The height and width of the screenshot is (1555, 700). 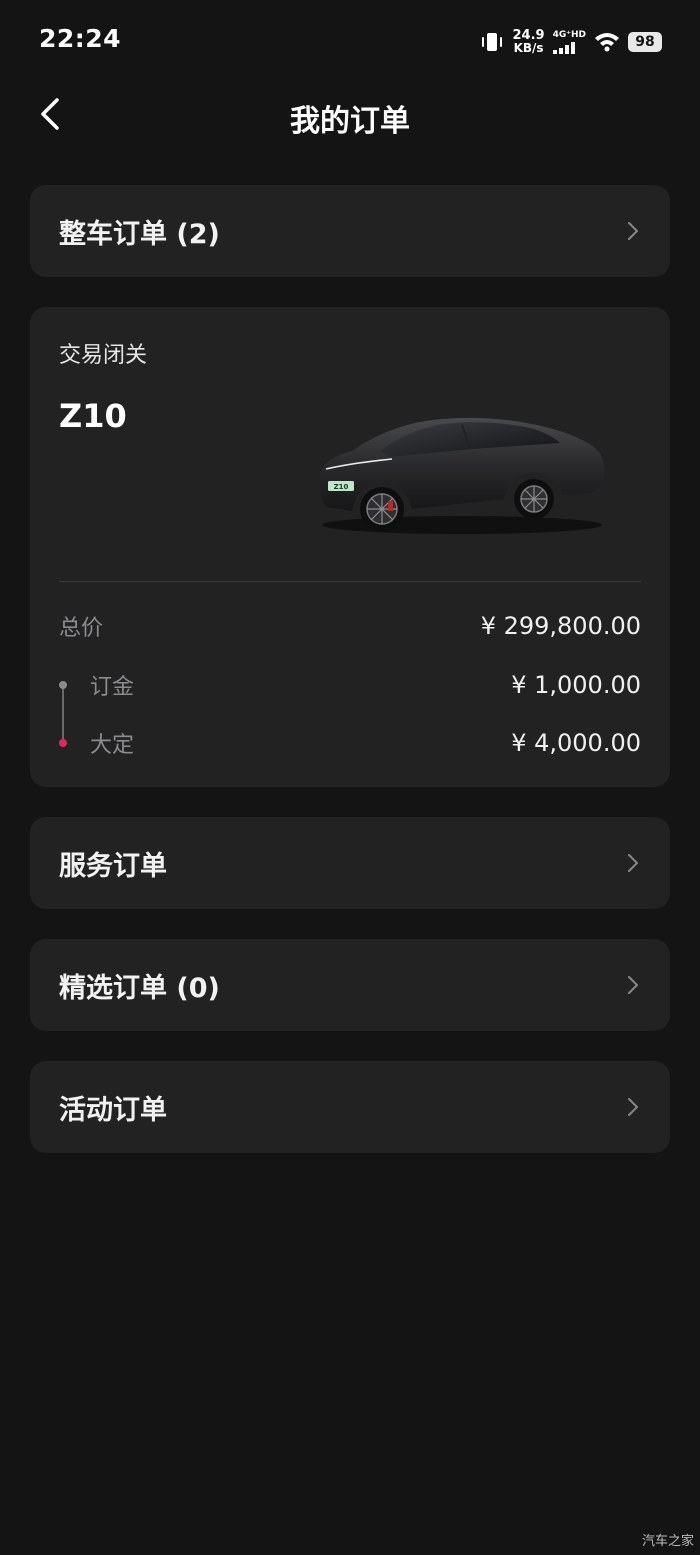 I want to click on model-name: Z10, so click(x=93, y=416).